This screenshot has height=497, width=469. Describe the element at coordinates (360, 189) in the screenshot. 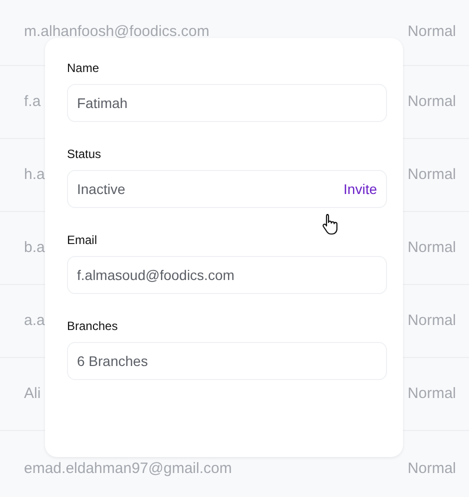

I see `invite-link: Invite` at that location.